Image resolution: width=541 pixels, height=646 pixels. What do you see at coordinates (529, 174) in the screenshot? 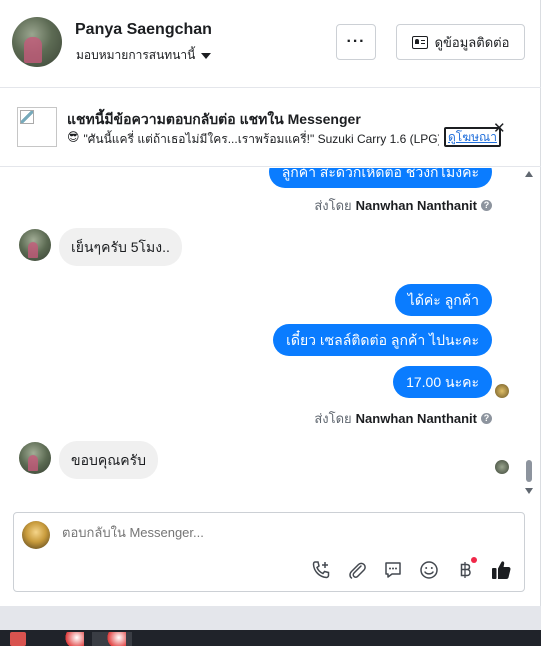
I see `scroll-up-arrow-icon` at bounding box center [529, 174].